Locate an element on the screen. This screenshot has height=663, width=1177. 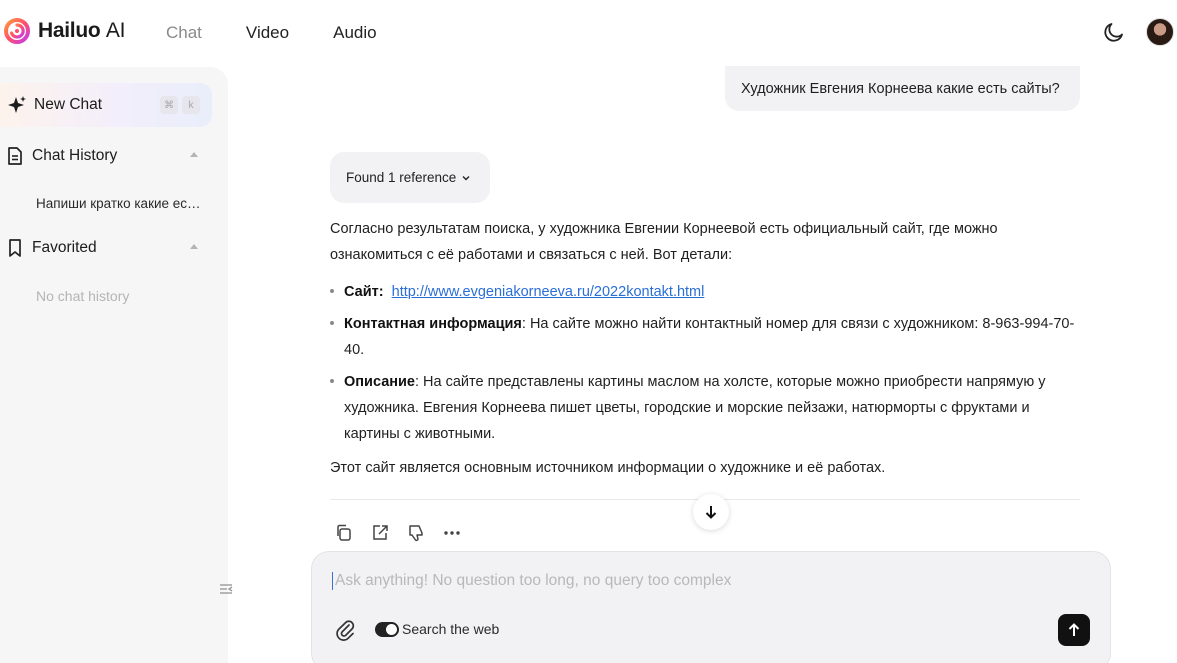
new-chat-label: New Chat is located at coordinates (68, 104).